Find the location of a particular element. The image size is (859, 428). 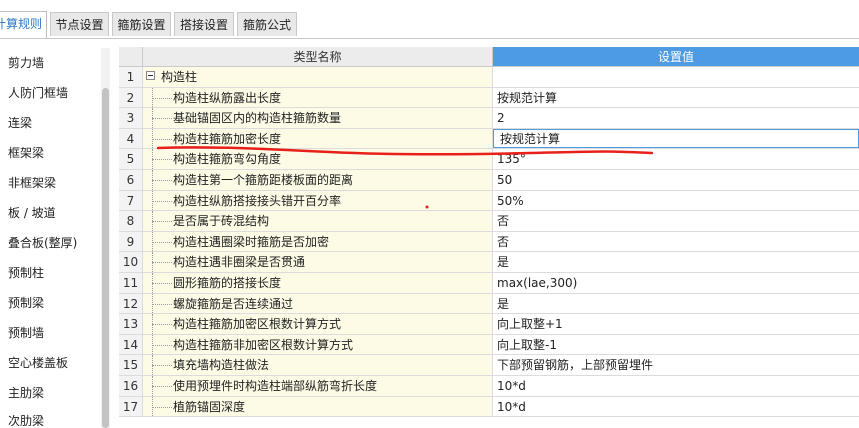

row-number: 2 is located at coordinates (131, 98).